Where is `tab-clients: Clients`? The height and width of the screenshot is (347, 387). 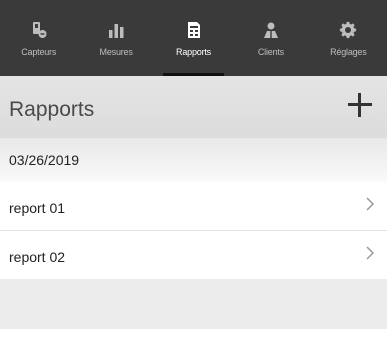
tab-clients: Clients is located at coordinates (270, 38).